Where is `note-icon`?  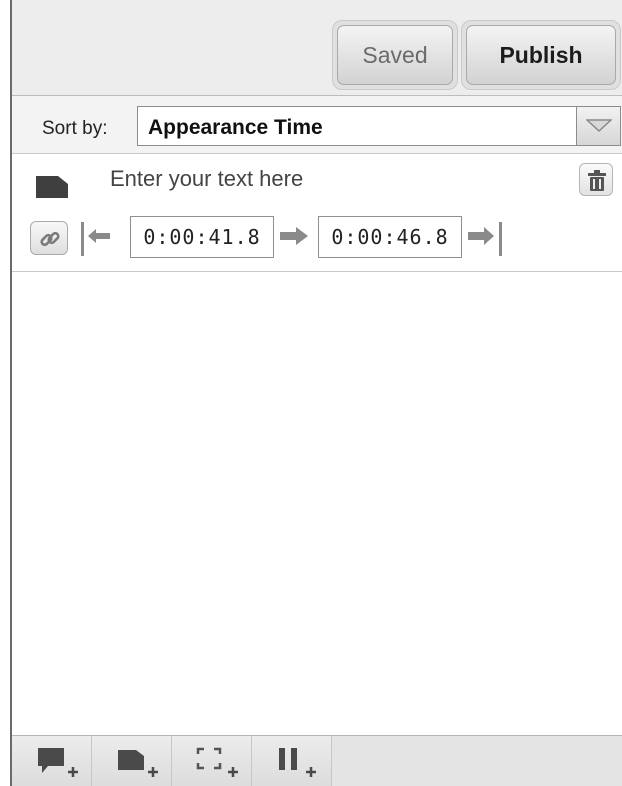
note-icon is located at coordinates (52, 187).